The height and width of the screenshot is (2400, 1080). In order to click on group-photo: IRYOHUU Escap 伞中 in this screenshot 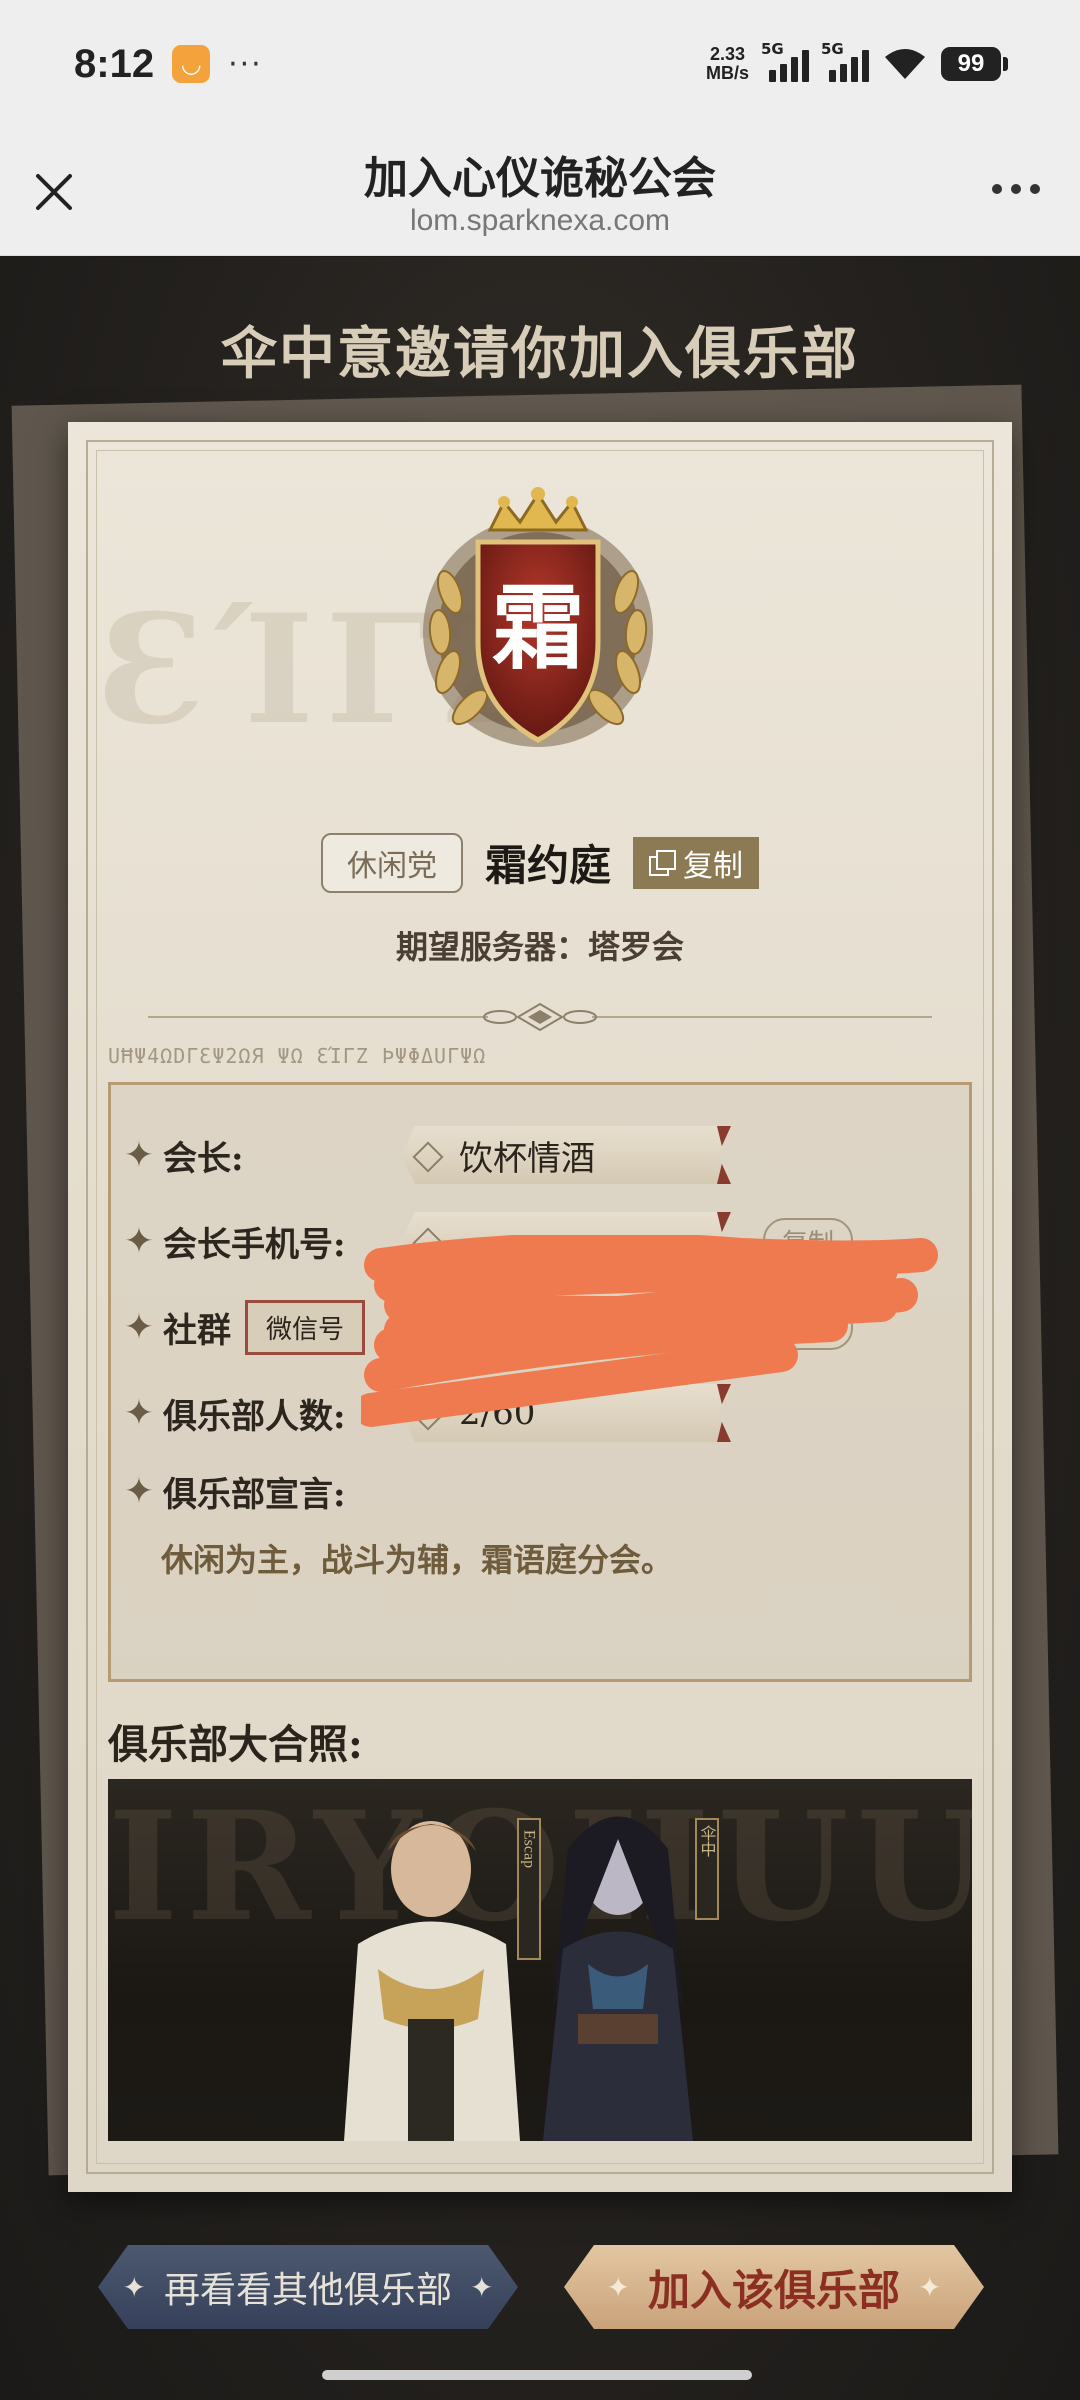, I will do `click(540, 1960)`.